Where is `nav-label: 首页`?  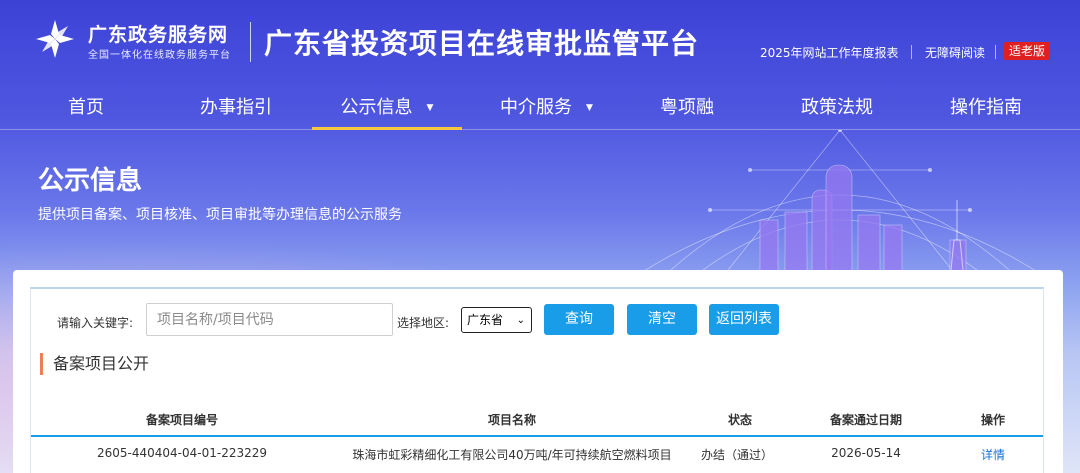 nav-label: 首页 is located at coordinates (86, 107).